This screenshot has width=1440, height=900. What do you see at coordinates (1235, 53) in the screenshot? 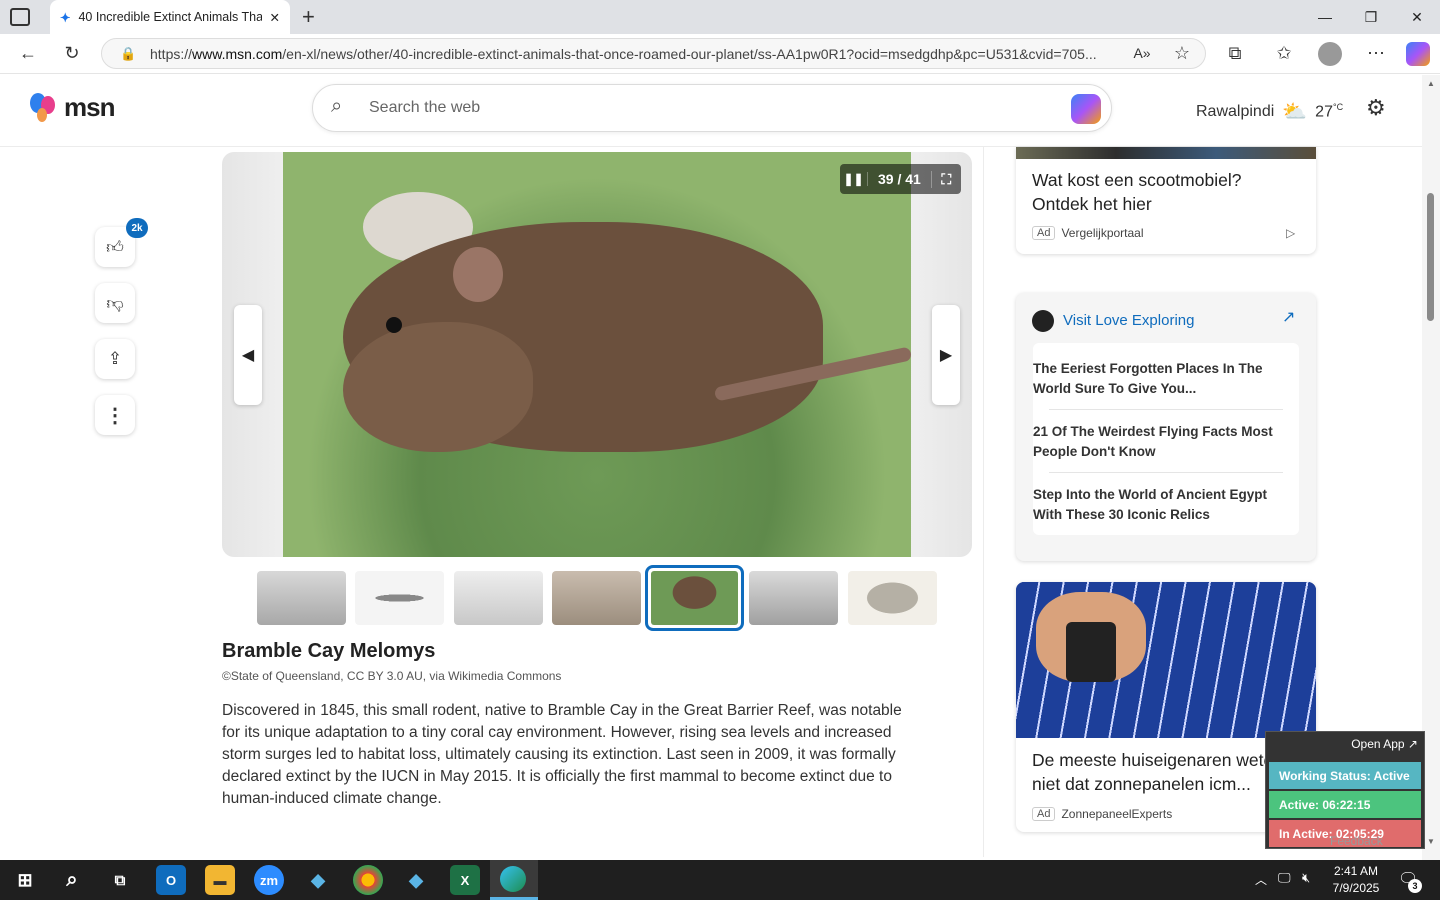
I see `extensions-icon: ⧉` at bounding box center [1235, 53].